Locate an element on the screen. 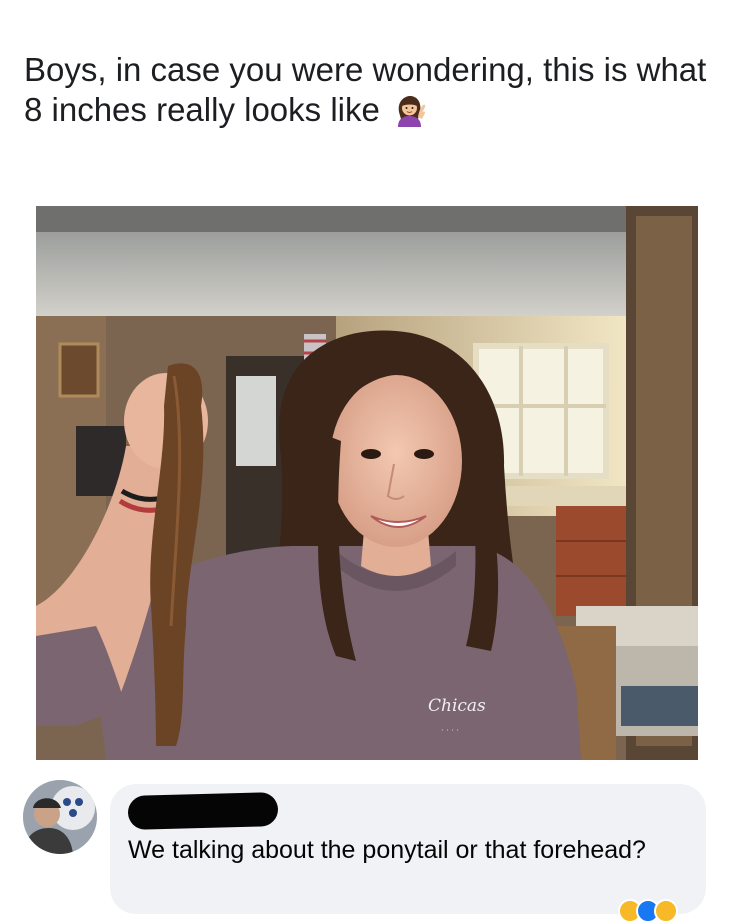 The width and height of the screenshot is (740, 924). shirt-text: Chicas is located at coordinates (457, 706).